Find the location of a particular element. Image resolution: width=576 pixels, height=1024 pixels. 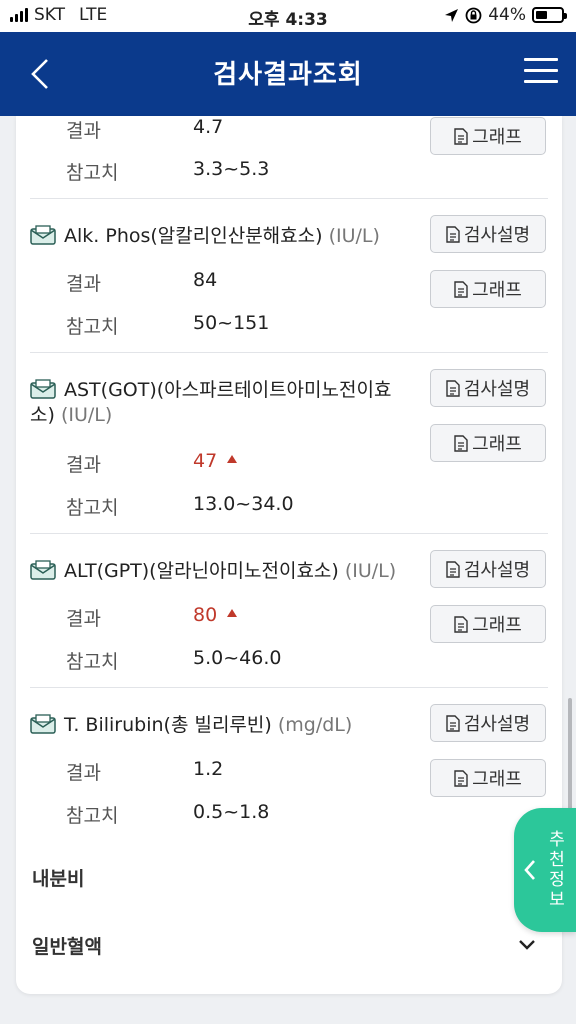

result-value-high: 80 is located at coordinates (215, 615).